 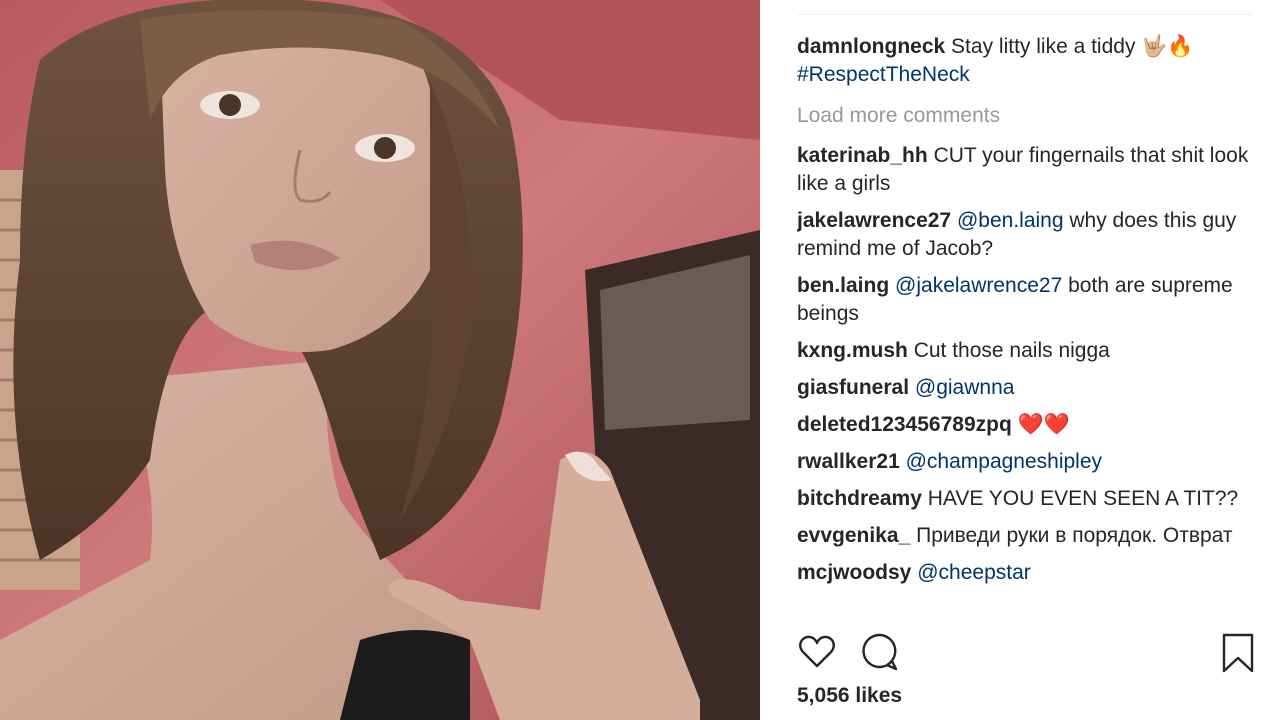 I want to click on likes-count: 5,056 likes, so click(x=849, y=696).